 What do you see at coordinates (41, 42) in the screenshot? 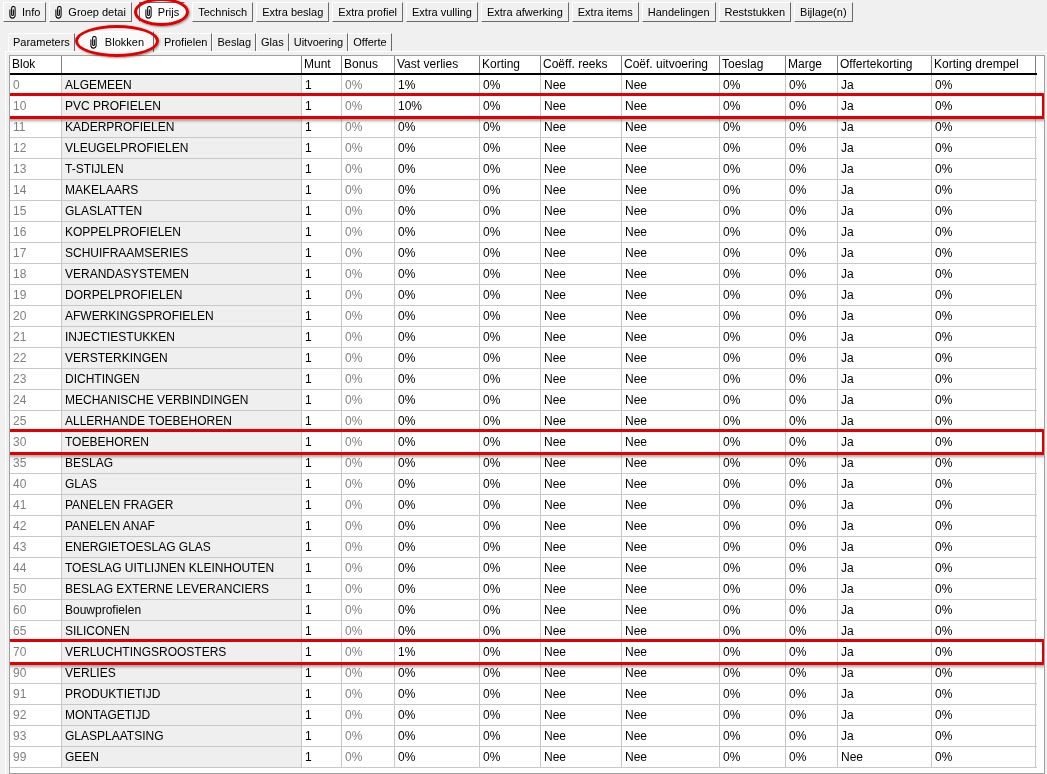
I see `tab: Parameters` at bounding box center [41, 42].